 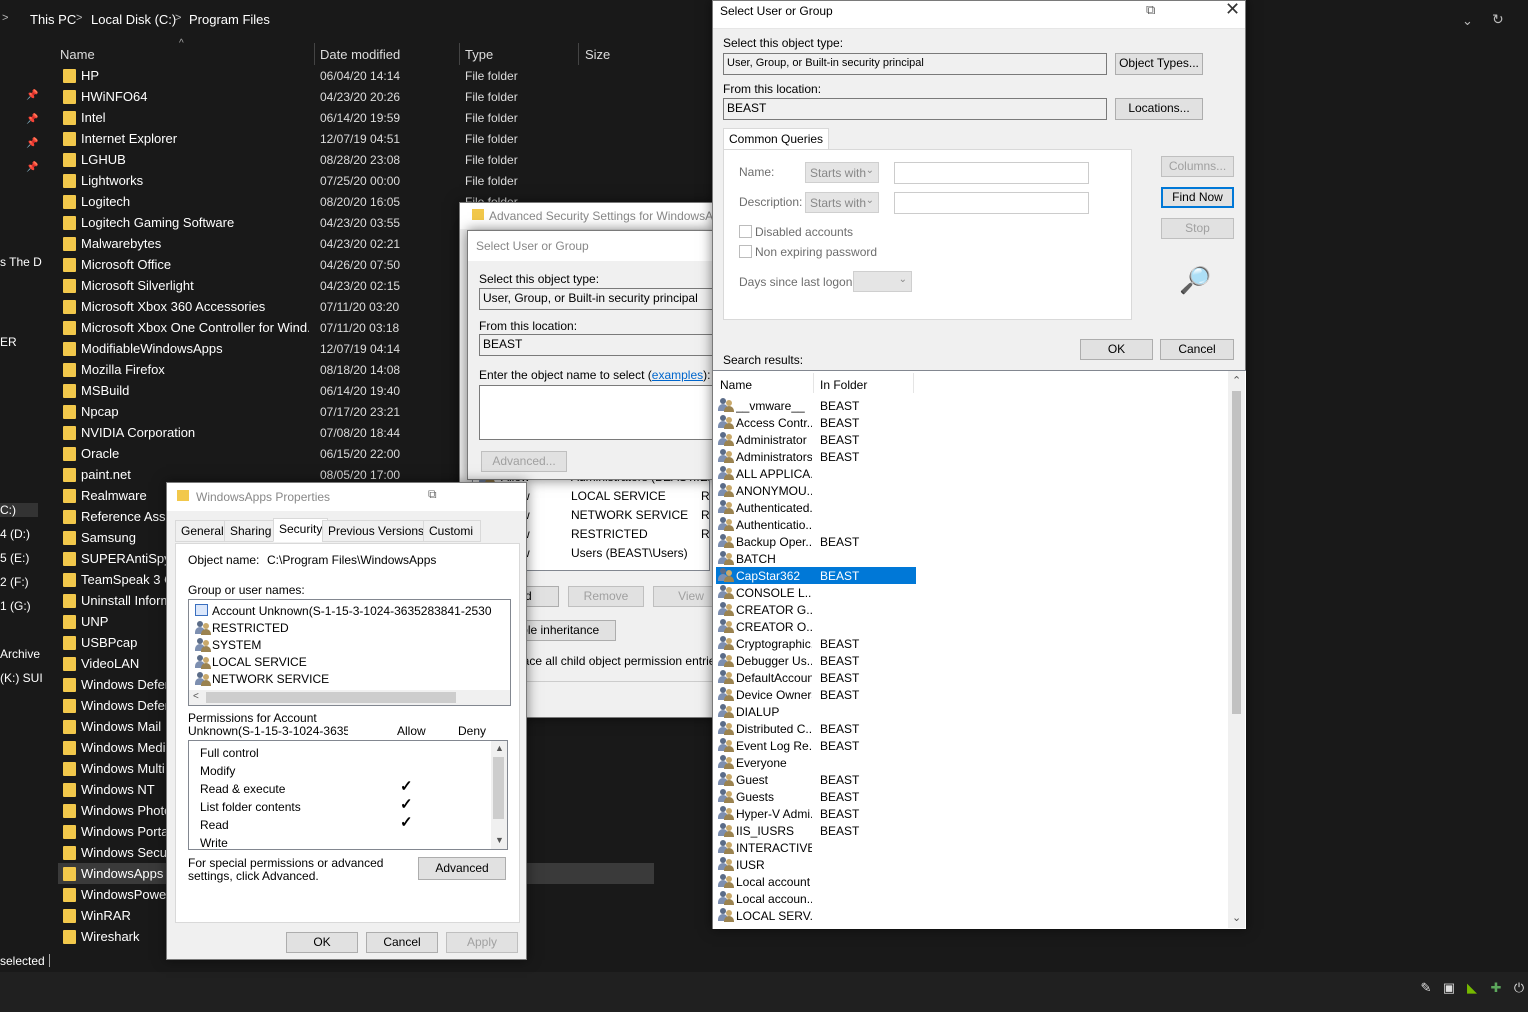 I want to click on result-row: DefaultAccount BEAST, so click(x=816, y=677).